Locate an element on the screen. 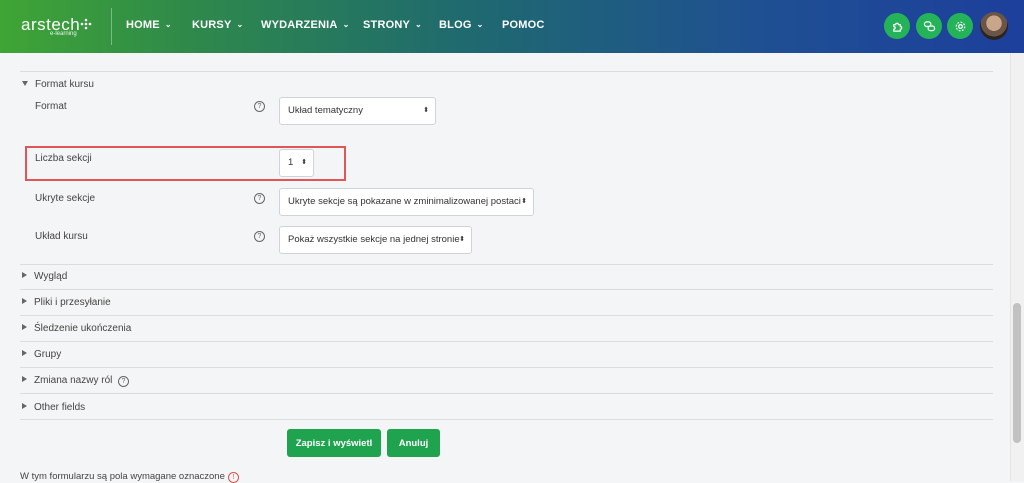 The height and width of the screenshot is (483, 1024). sections-label: Liczba sekcji is located at coordinates (63, 158).